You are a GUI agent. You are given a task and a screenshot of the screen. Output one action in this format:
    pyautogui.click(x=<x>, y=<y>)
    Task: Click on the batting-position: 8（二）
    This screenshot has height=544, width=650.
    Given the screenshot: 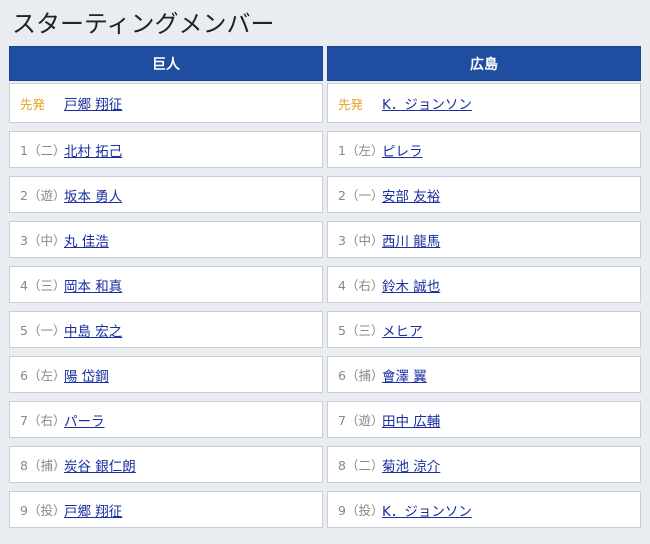 What is the action you would take?
    pyautogui.click(x=361, y=465)
    